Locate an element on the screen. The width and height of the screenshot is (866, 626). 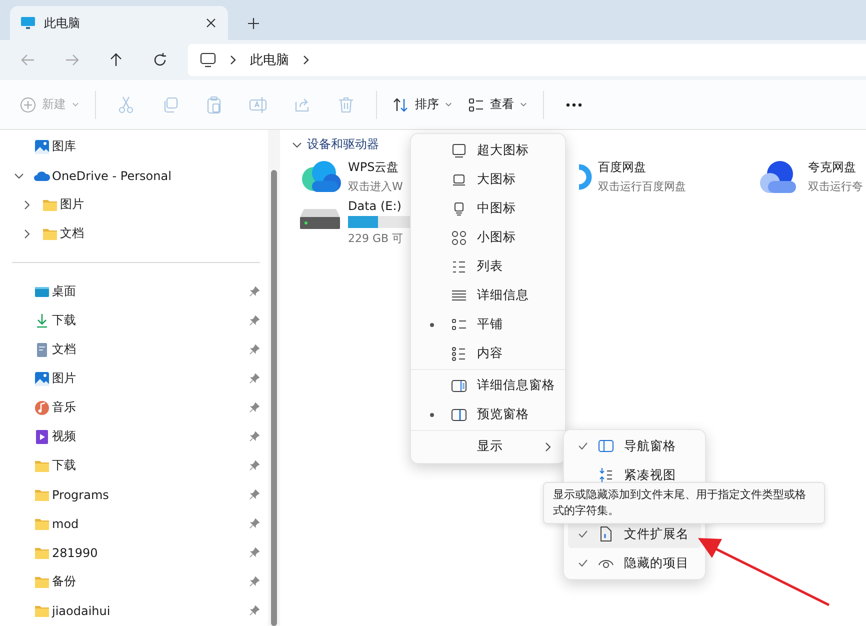
grid-icon is located at coordinates (459, 238).